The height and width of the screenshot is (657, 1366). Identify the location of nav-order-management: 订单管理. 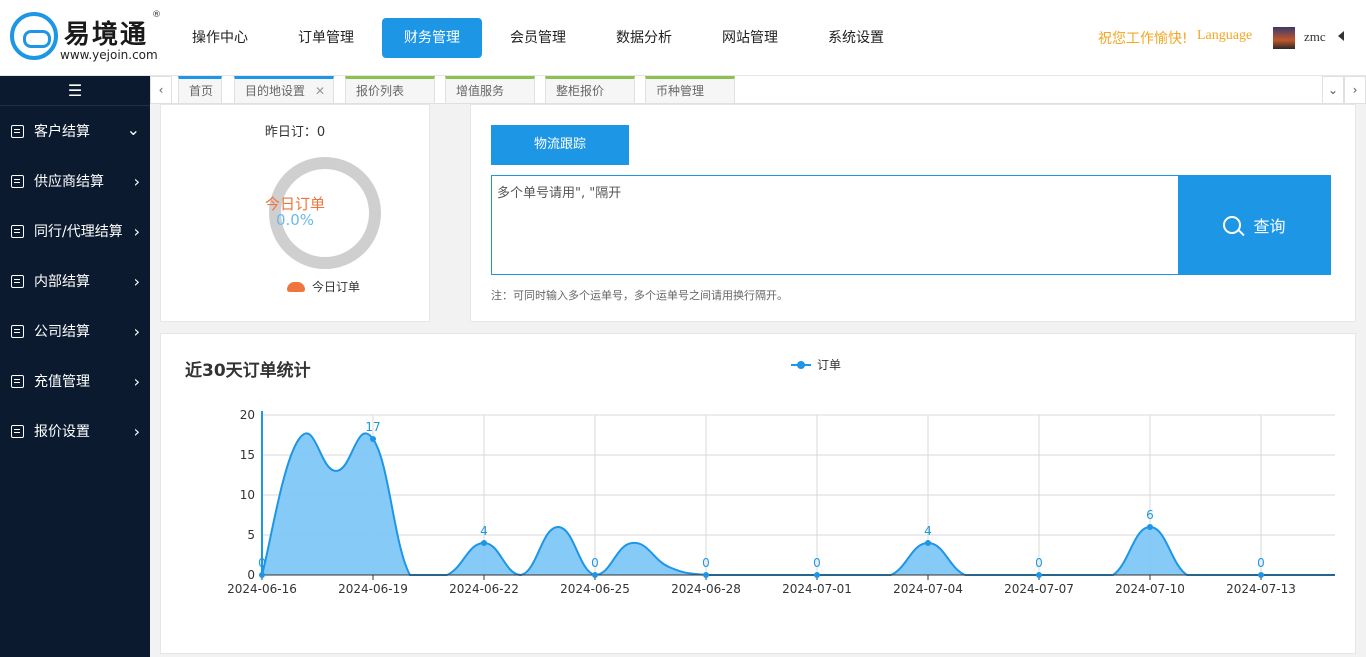
(326, 38).